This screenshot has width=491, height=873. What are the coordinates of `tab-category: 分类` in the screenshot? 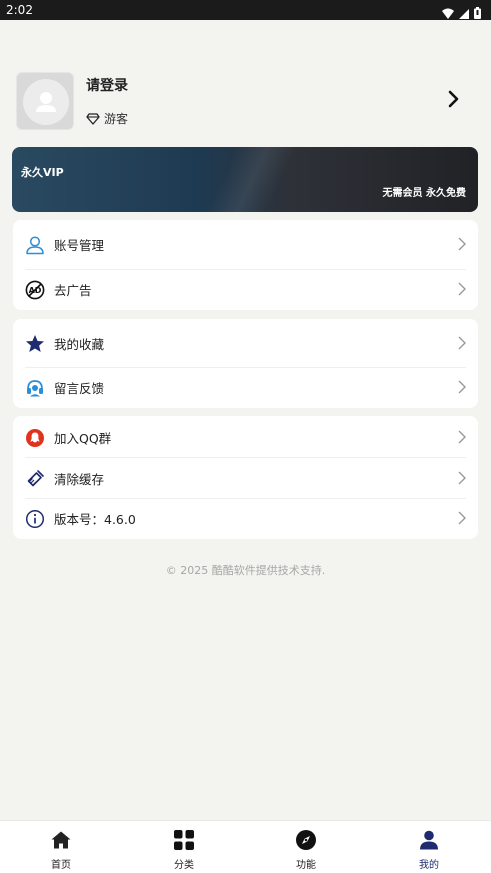 It's located at (184, 850).